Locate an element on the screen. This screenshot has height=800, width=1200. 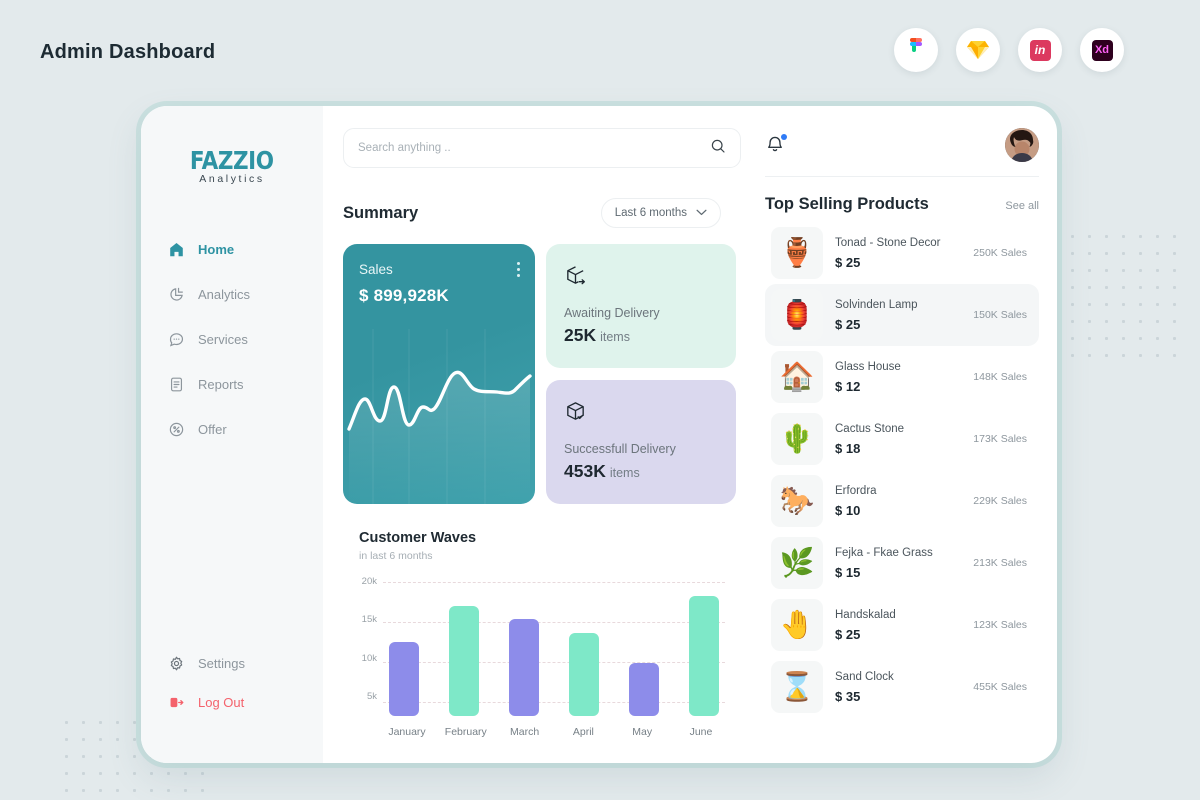
invision-glyph: in is located at coordinates (1040, 50).